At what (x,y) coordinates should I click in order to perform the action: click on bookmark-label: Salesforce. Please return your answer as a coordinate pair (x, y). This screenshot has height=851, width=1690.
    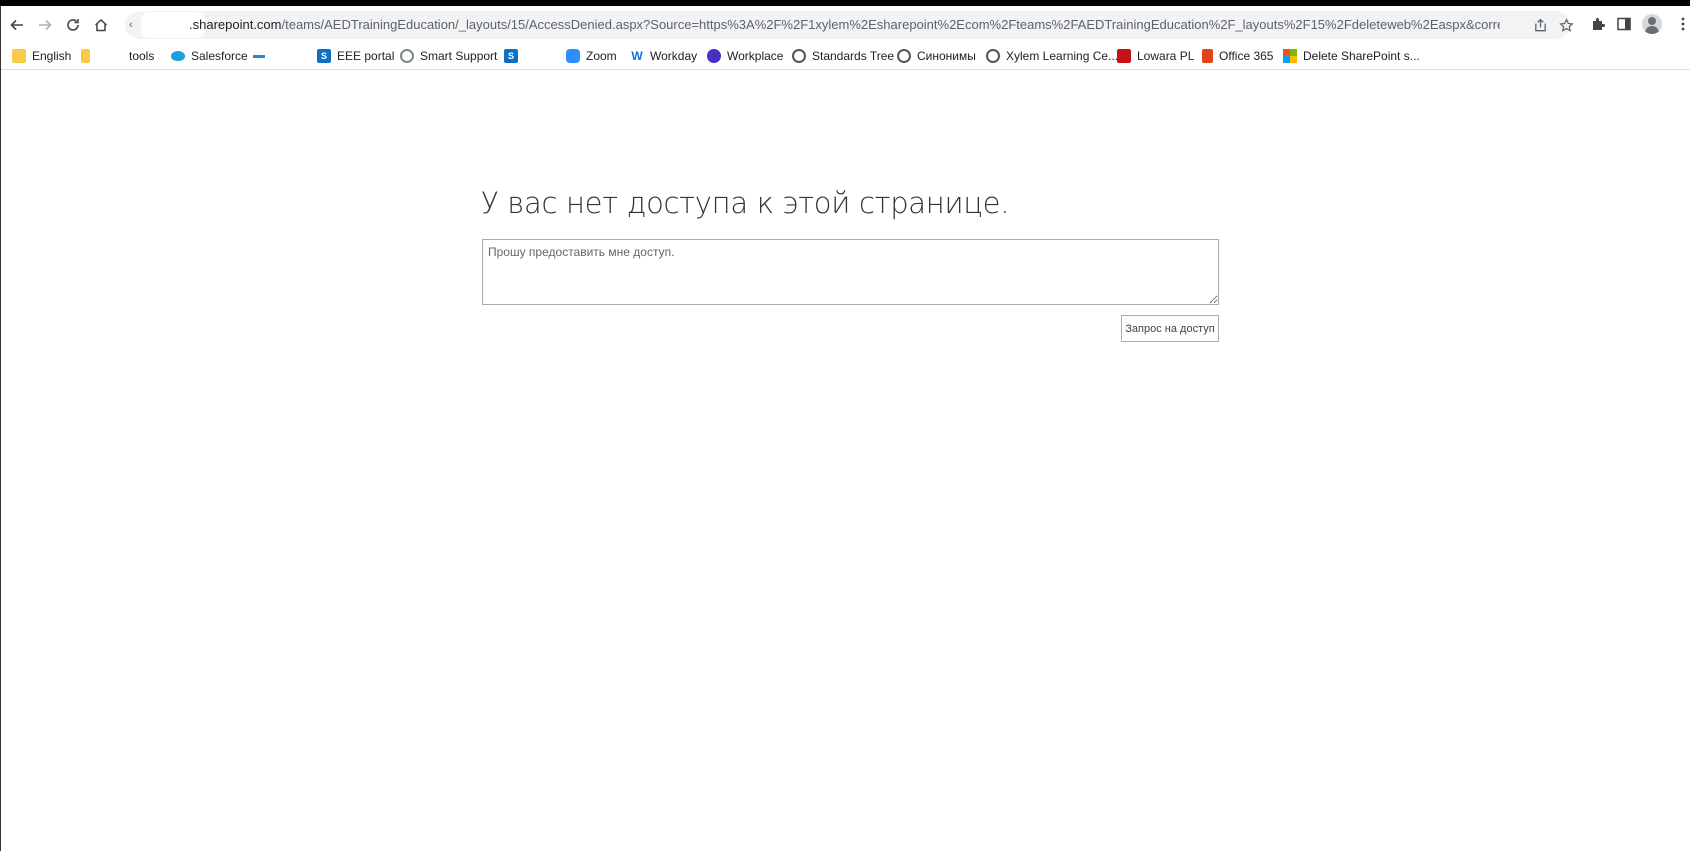
    Looking at the image, I should click on (219, 56).